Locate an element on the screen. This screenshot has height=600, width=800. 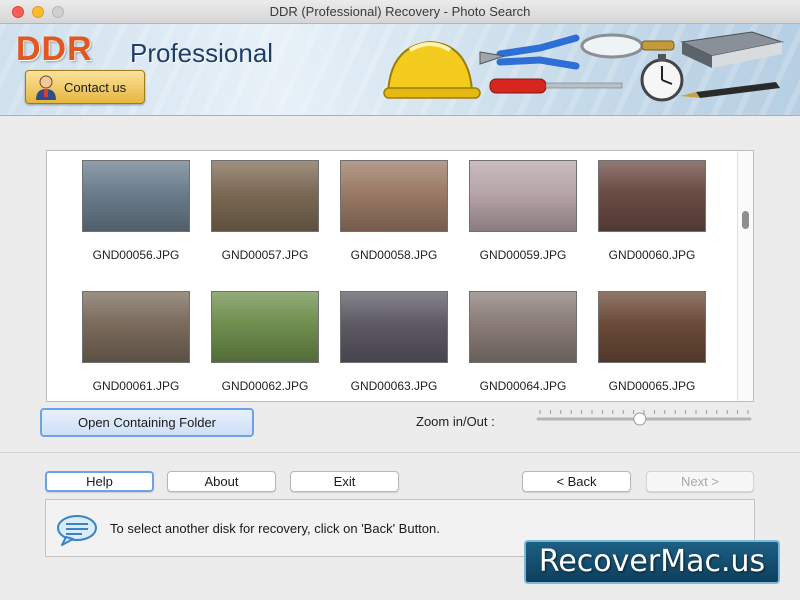
gallery-item: GND00064.JPG is located at coordinates (523, 342).